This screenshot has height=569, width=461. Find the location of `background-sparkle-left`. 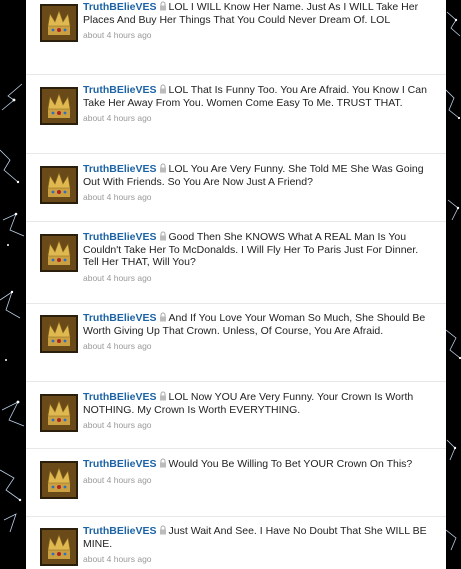

background-sparkle-left is located at coordinates (13, 284).